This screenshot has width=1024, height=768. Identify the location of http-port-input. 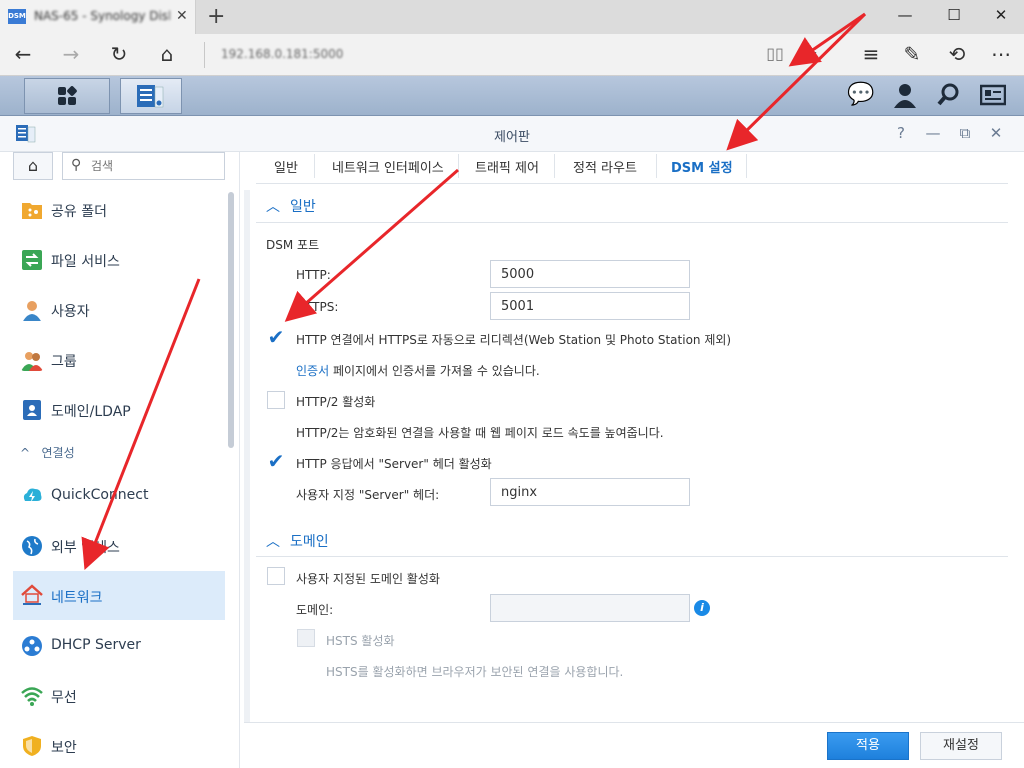
(590, 274).